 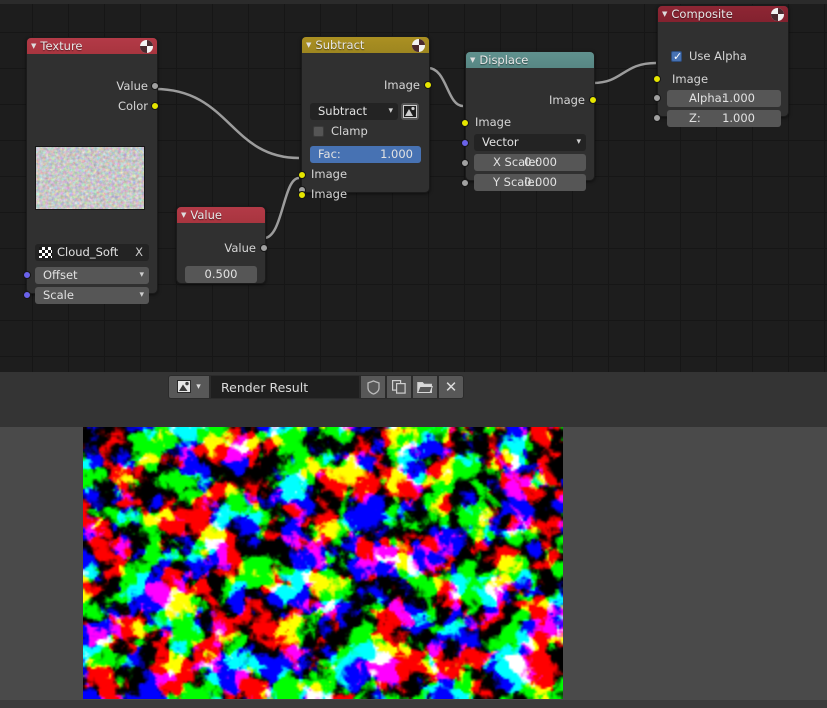 What do you see at coordinates (146, 46) in the screenshot?
I see `node-texture-icon` at bounding box center [146, 46].